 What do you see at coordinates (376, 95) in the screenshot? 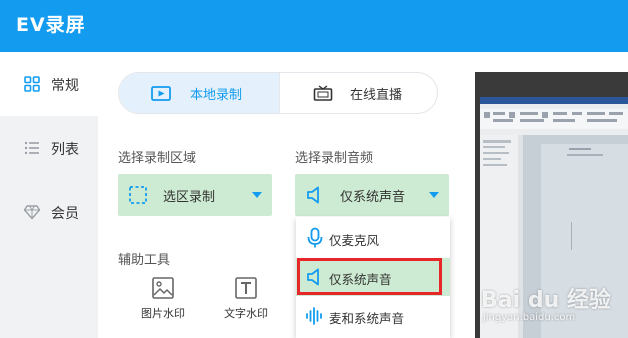
I see `tab-label: 在线直播` at bounding box center [376, 95].